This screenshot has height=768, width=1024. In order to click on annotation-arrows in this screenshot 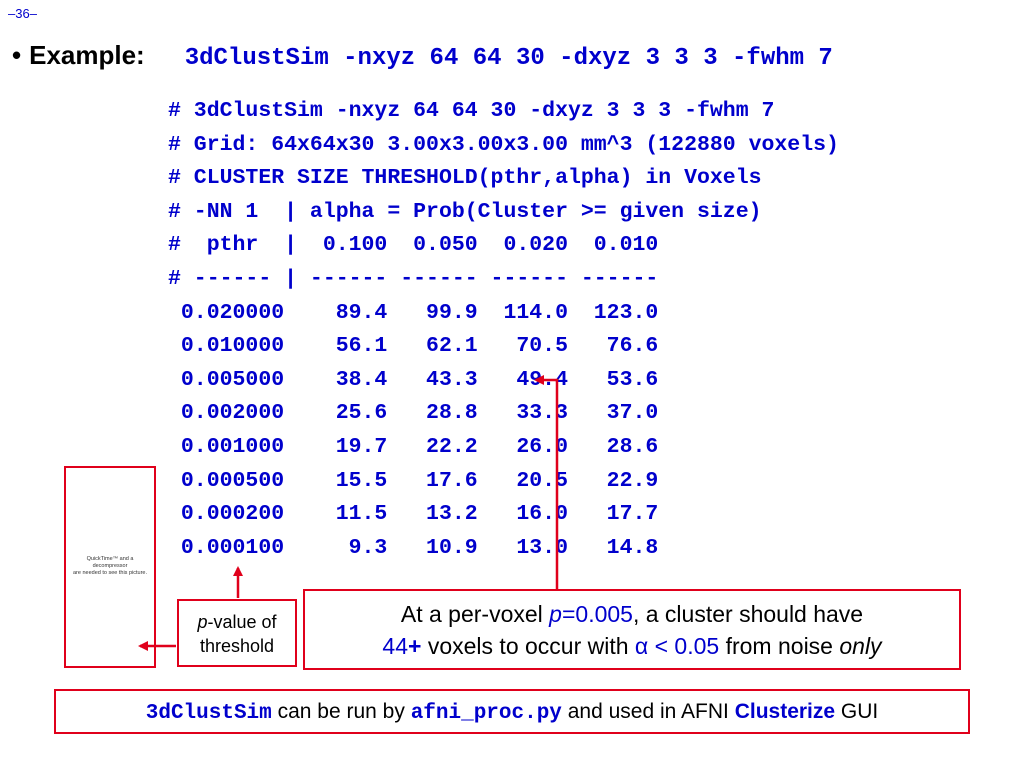, I will do `click(348, 513)`.